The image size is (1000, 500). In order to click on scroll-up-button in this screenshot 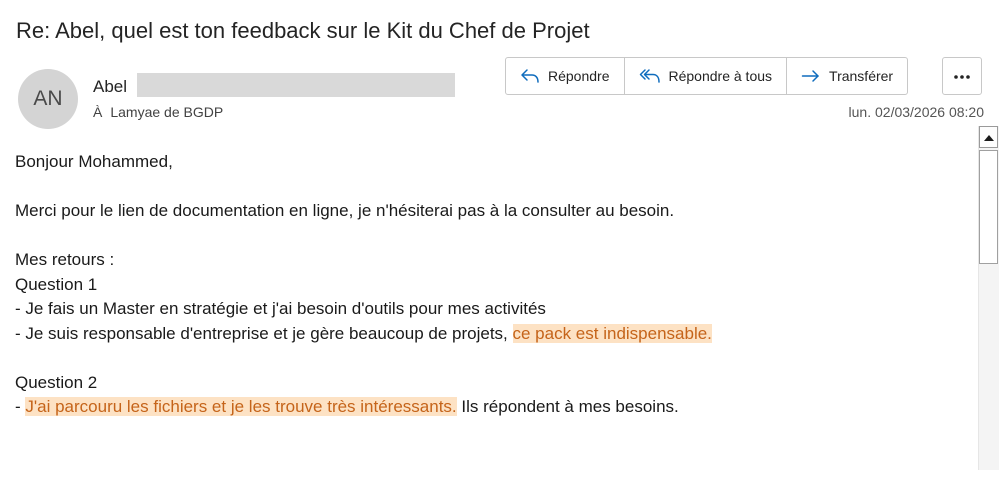, I will do `click(988, 137)`.